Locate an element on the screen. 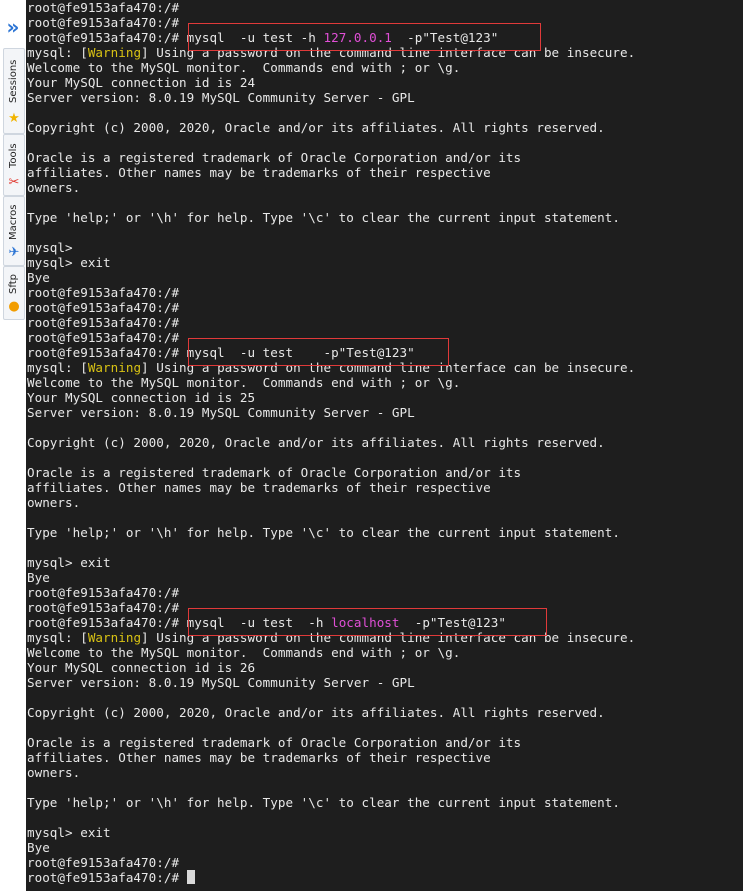 This screenshot has height=891, width=743. expand-panel-icon: » is located at coordinates (13, 27).